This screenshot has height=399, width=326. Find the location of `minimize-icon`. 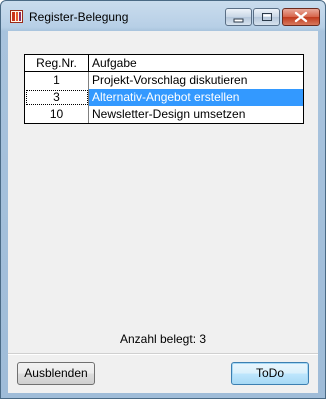

minimize-icon is located at coordinates (238, 20).